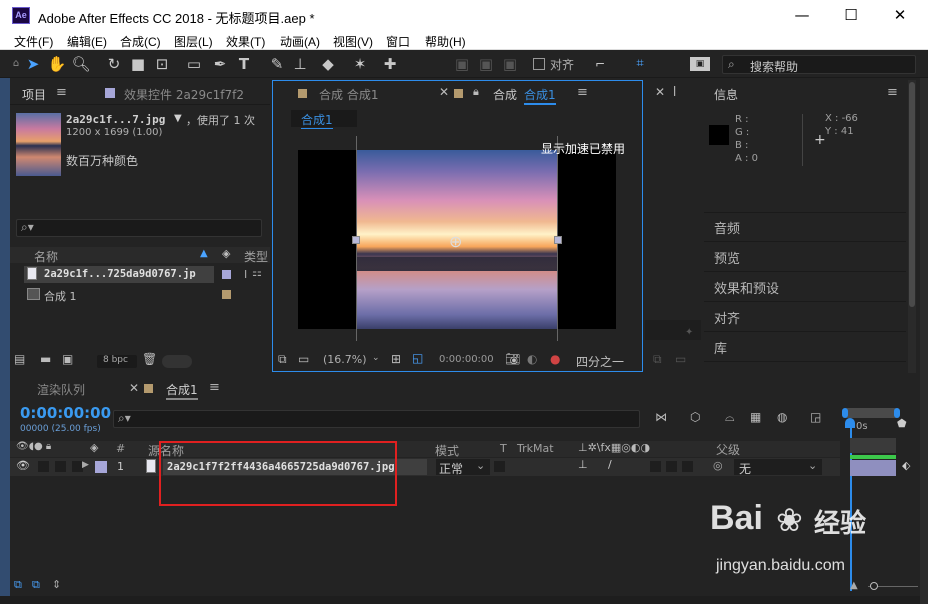 The height and width of the screenshot is (604, 928). Describe the element at coordinates (755, 417) in the screenshot. I see `frame-blending-icon: ▦` at that location.